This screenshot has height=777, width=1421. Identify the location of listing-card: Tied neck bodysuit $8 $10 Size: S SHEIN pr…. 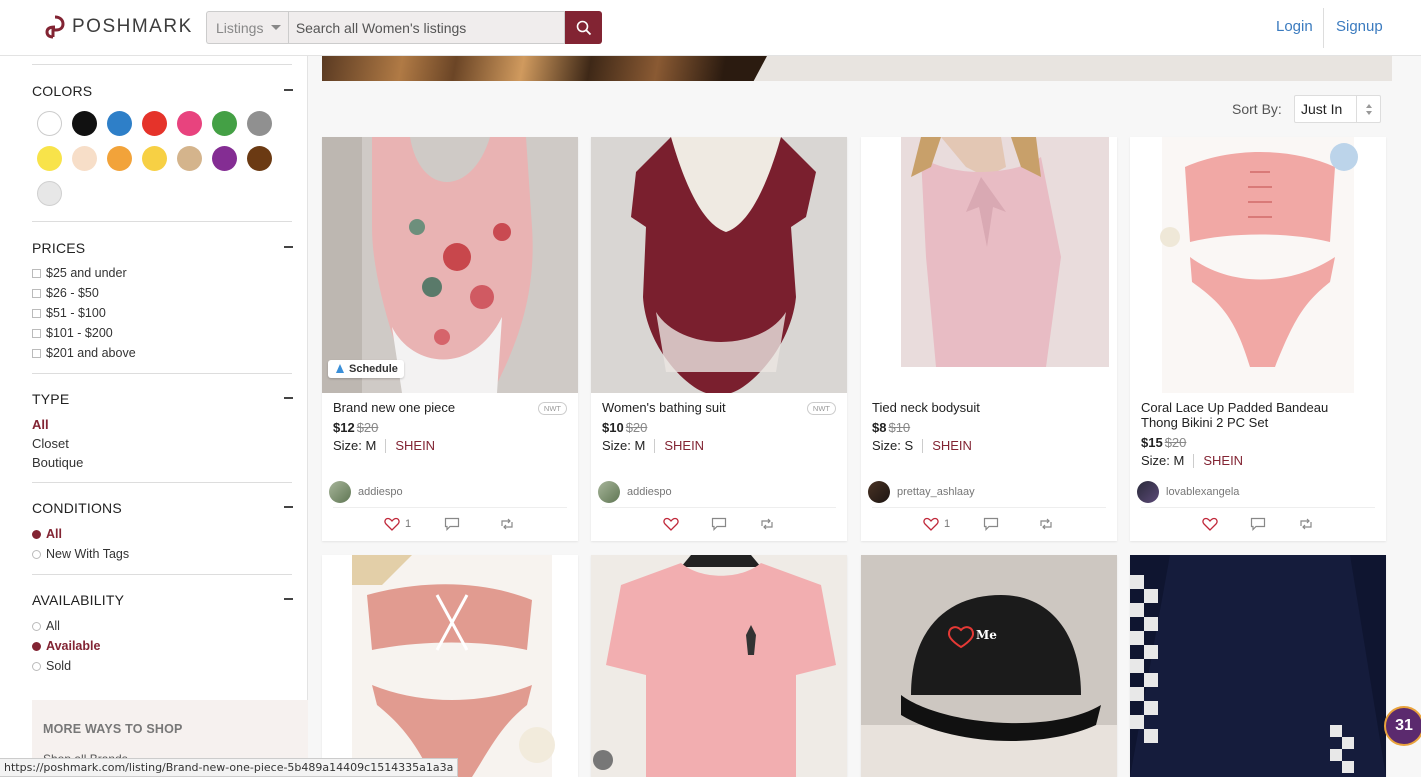
(989, 339).